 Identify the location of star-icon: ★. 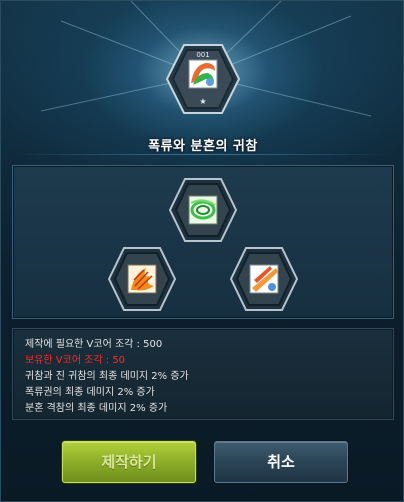
(203, 101).